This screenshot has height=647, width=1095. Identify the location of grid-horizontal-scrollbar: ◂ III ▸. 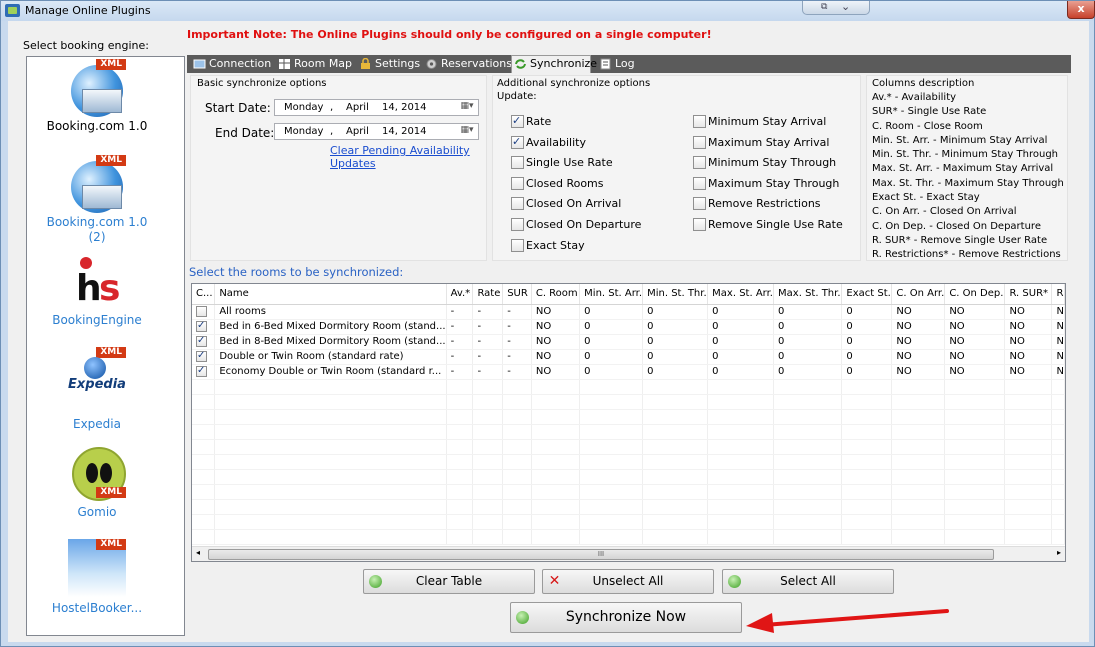
(628, 553).